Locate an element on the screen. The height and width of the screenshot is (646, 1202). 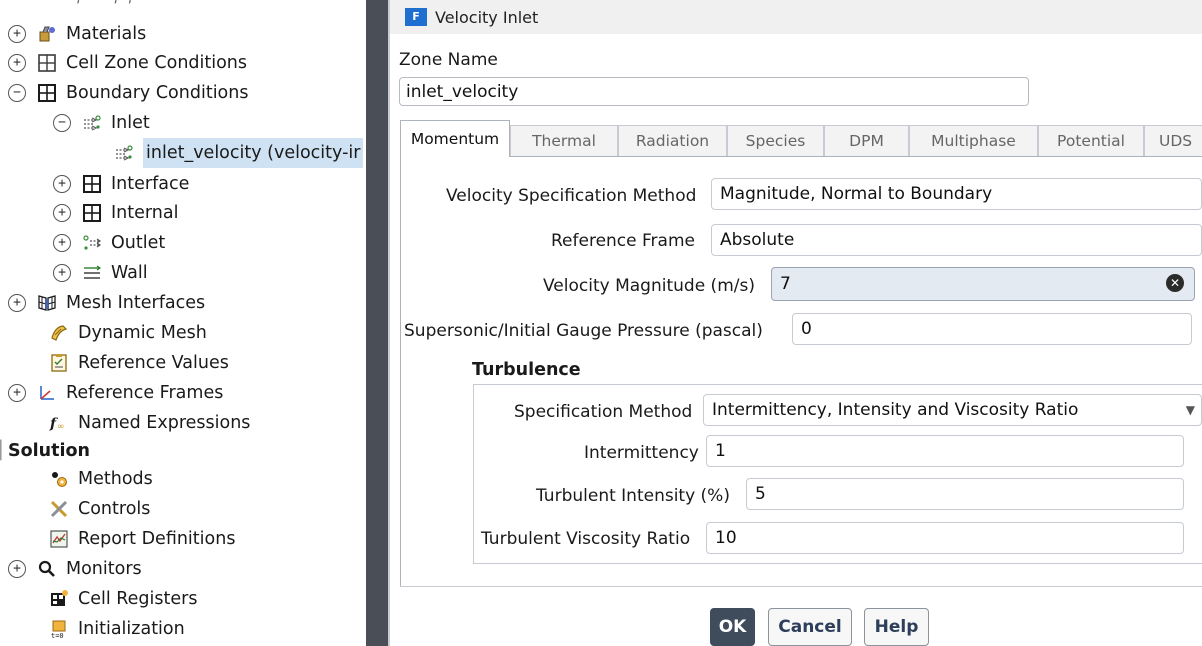
tab-uds: UDS is located at coordinates (1173, 140).